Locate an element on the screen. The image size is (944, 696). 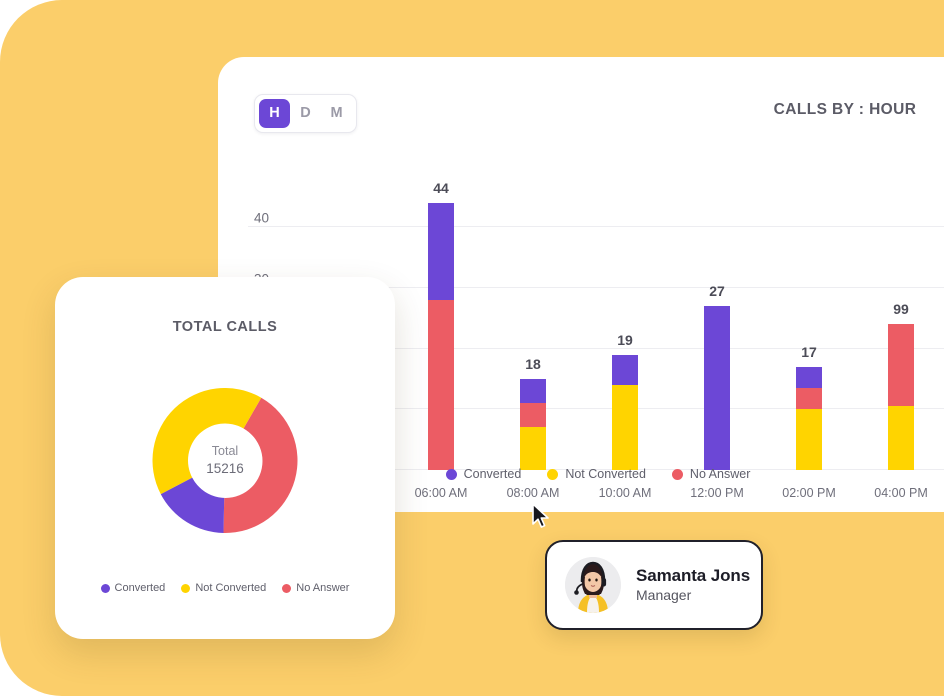
donut-center-readout: Total 15216 is located at coordinates (225, 460).